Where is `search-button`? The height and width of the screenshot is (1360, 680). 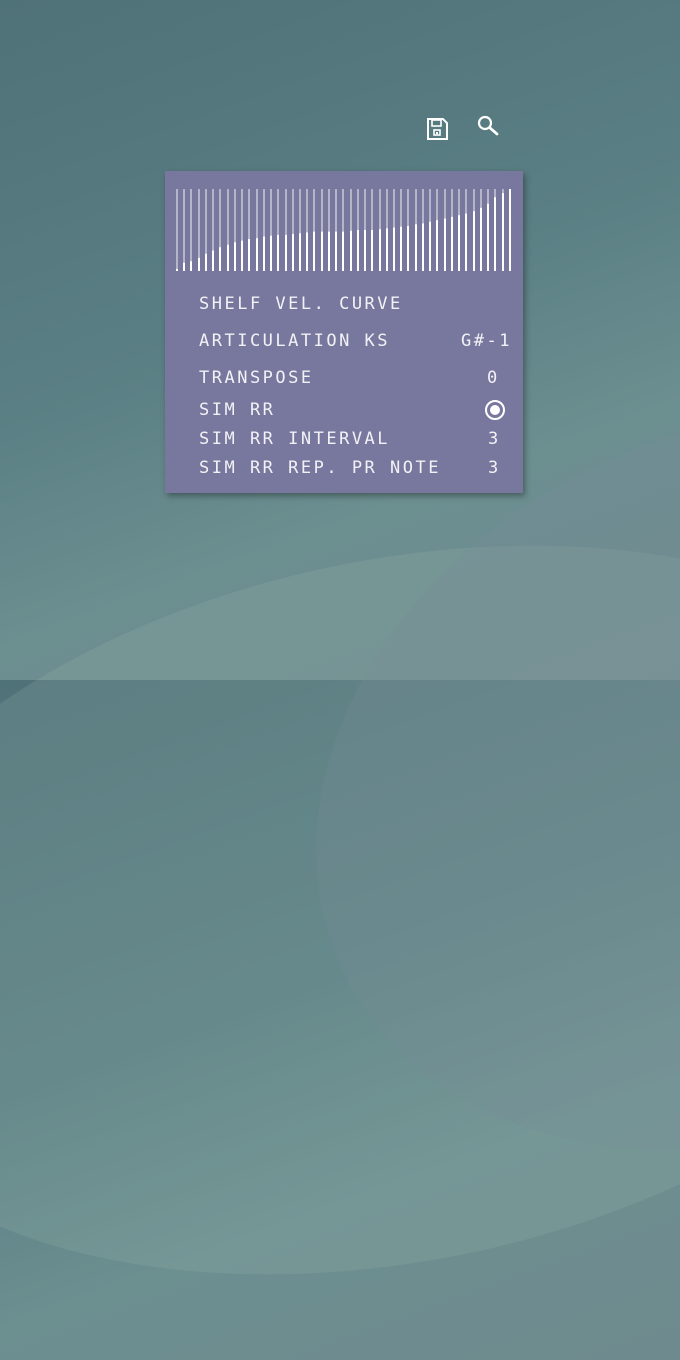 search-button is located at coordinates (488, 126).